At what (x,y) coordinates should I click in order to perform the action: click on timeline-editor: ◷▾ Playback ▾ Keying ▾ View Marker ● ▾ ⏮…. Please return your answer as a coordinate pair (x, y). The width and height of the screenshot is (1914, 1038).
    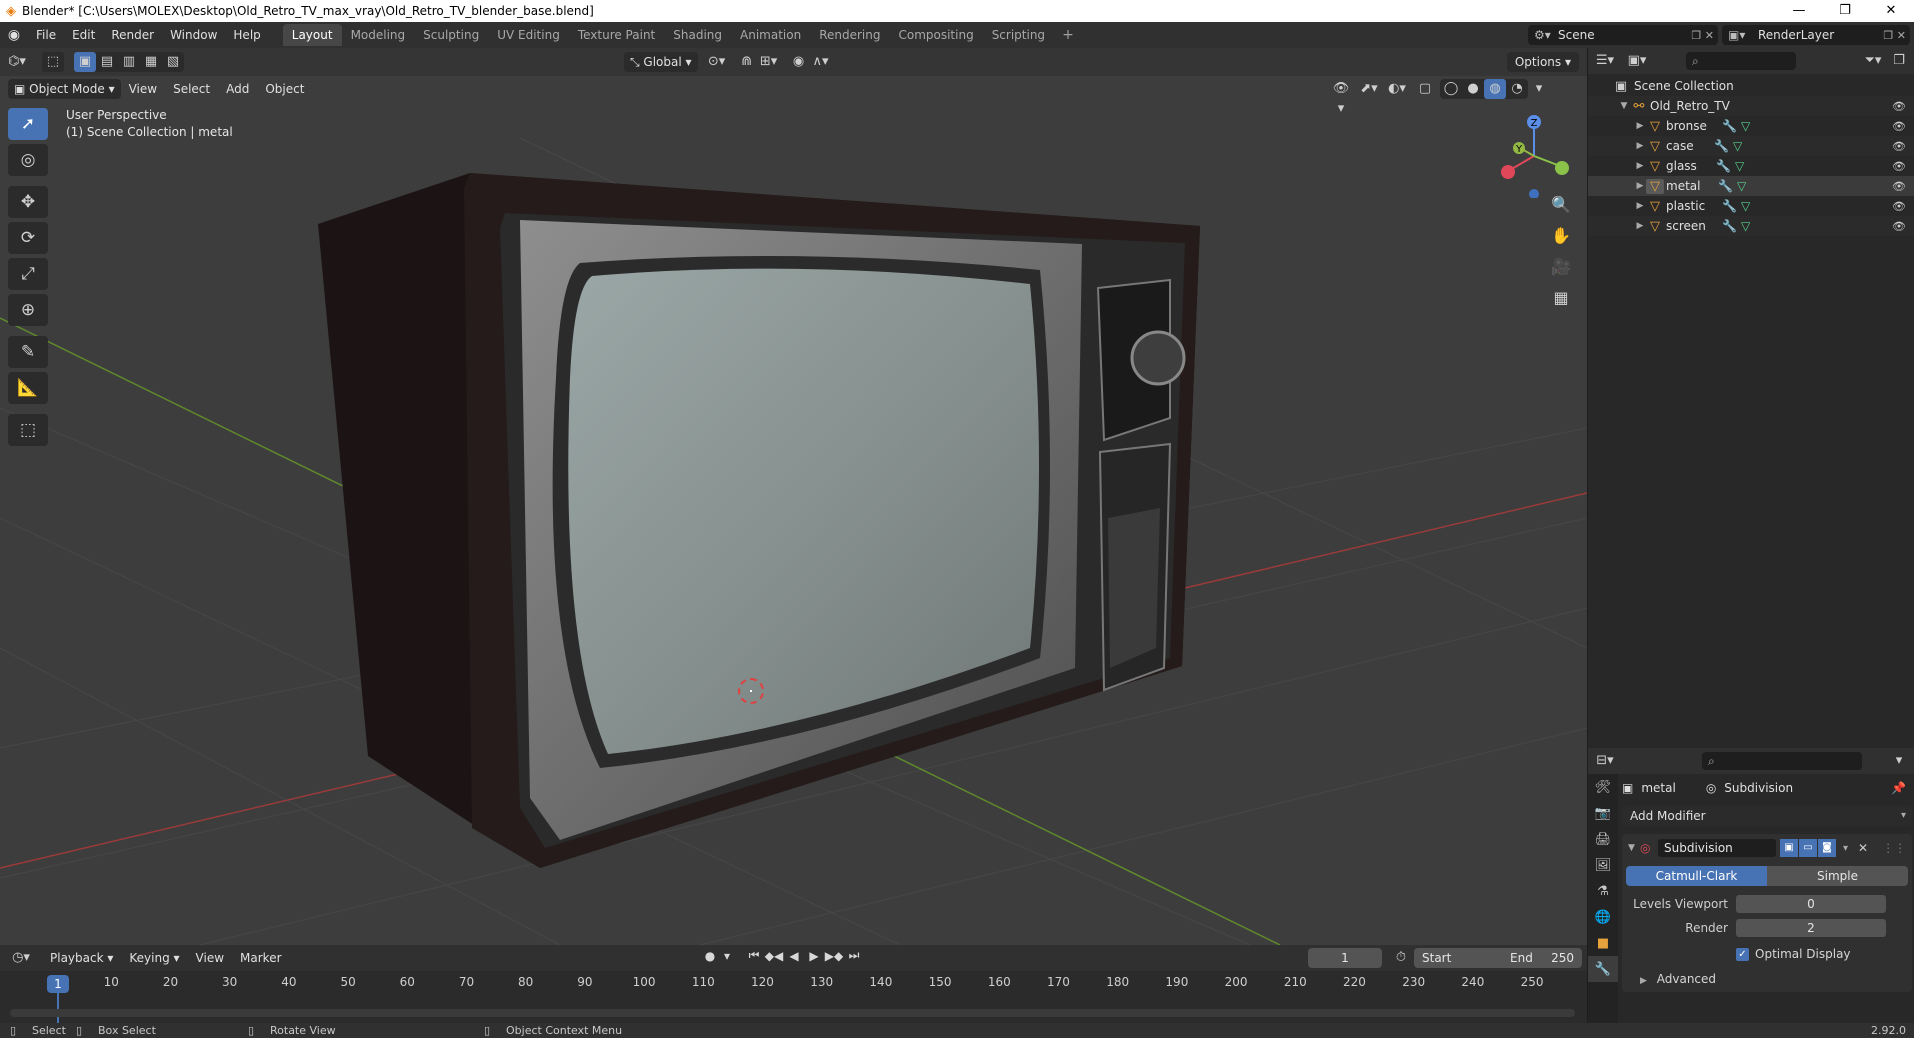
    Looking at the image, I should click on (793, 984).